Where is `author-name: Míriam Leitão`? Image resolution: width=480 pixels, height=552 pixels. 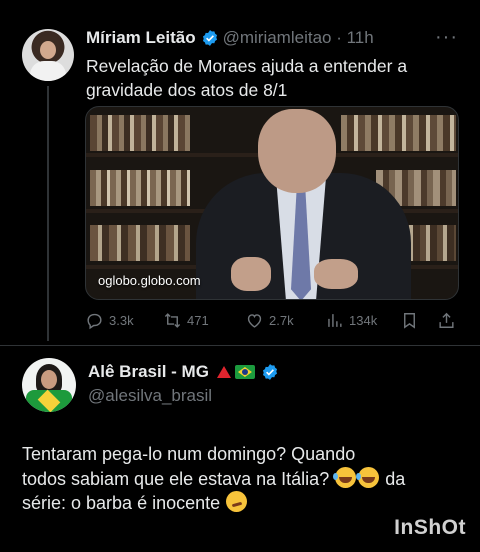 author-name: Míriam Leitão is located at coordinates (141, 38).